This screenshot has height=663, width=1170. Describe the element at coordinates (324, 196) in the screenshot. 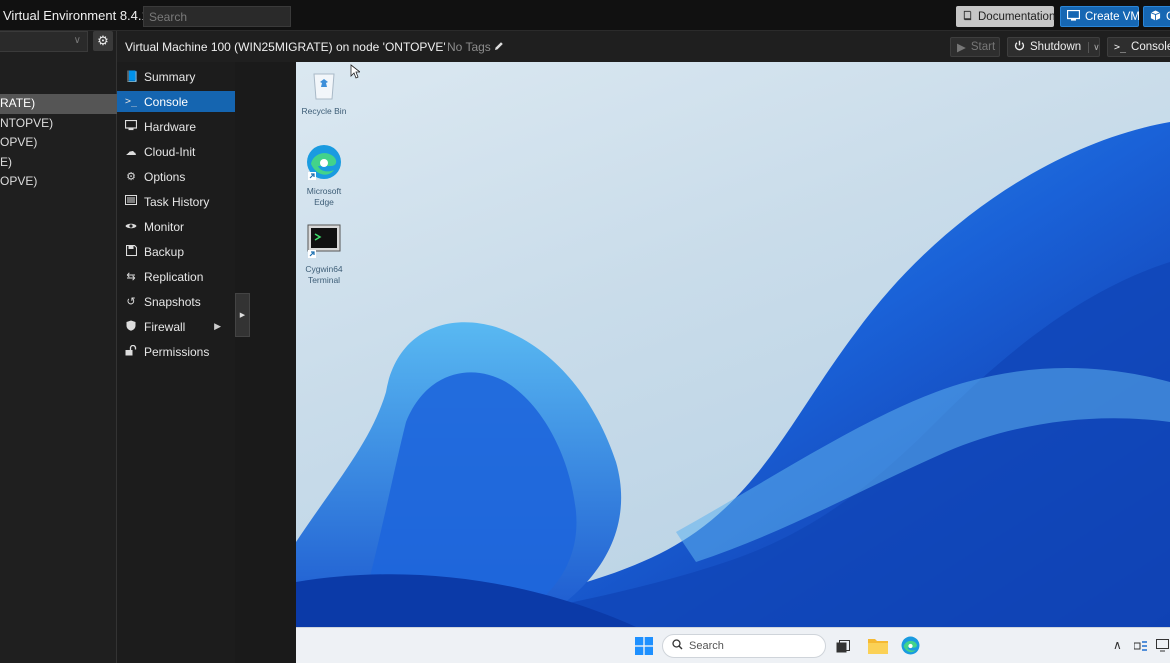

I see `desktop-icon-label: Microsoft Edge` at that location.